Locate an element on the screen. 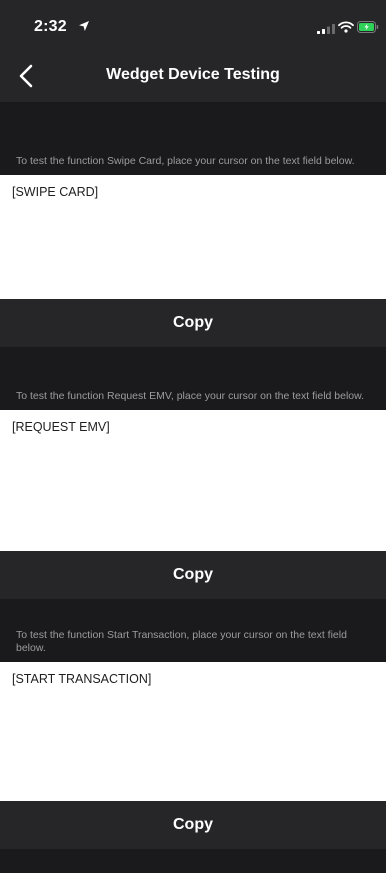 The image size is (386, 873). swipe-card-field: [SWIPE CARD] is located at coordinates (193, 237).